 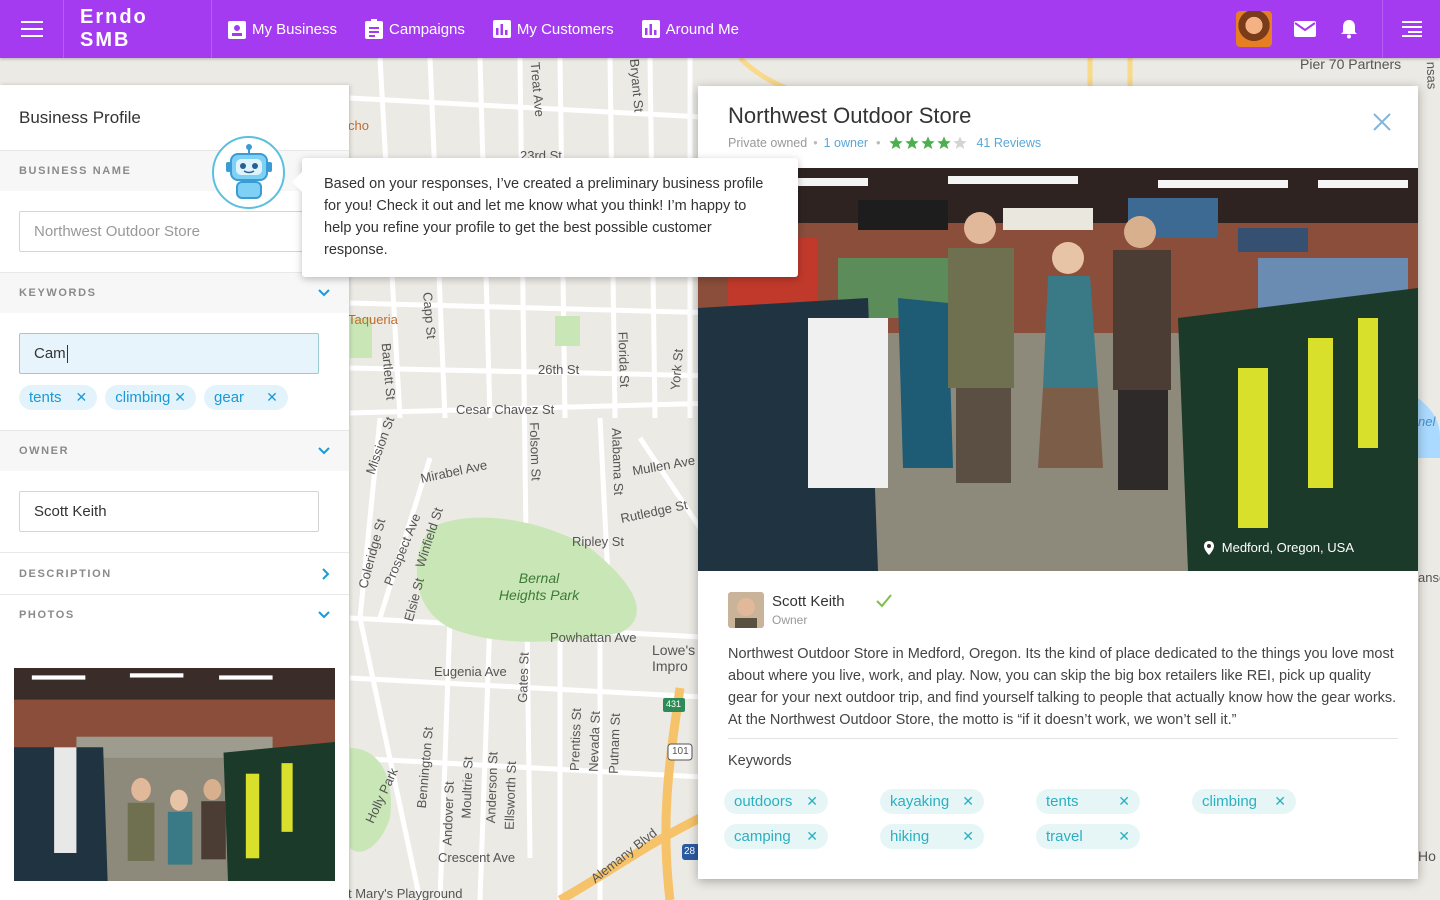 I want to click on map-label-ellsworth: Ellsworth St, so click(x=510, y=795).